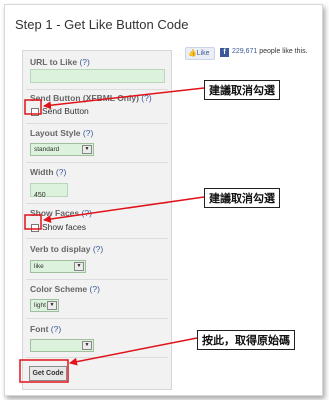  What do you see at coordinates (242, 90) in the screenshot?
I see `send-callout: 建議取消勾選` at bounding box center [242, 90].